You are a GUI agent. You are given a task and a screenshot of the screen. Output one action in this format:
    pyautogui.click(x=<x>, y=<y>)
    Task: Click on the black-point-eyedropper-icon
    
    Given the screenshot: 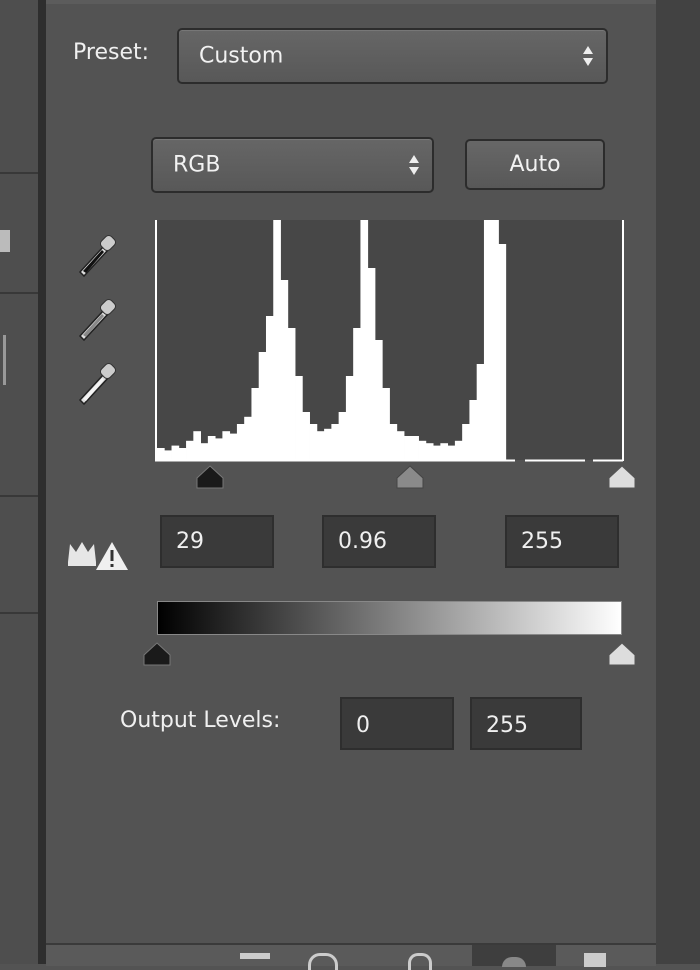 What is the action you would take?
    pyautogui.click(x=99, y=253)
    